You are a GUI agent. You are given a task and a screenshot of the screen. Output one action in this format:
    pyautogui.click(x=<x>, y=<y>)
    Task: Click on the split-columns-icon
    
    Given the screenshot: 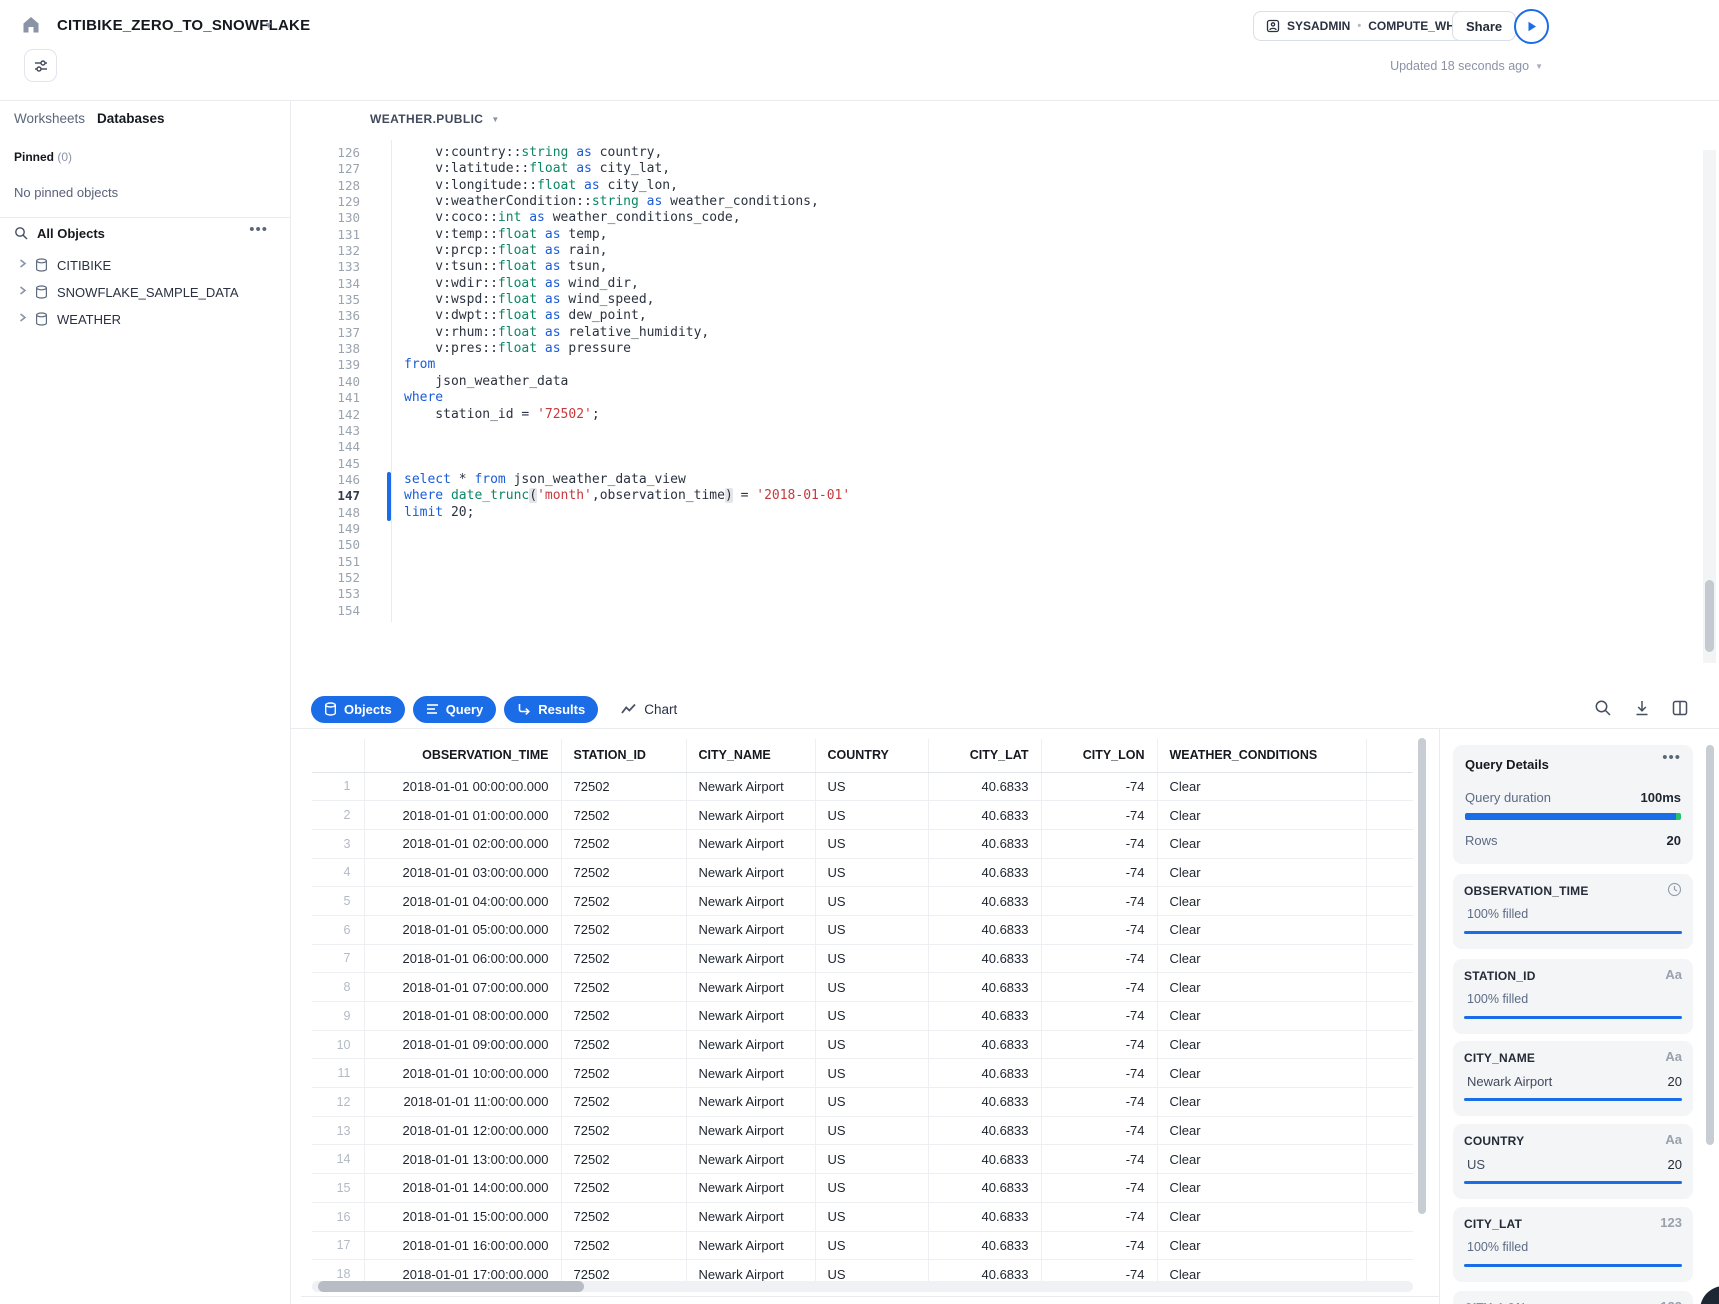 What is the action you would take?
    pyautogui.click(x=1680, y=708)
    